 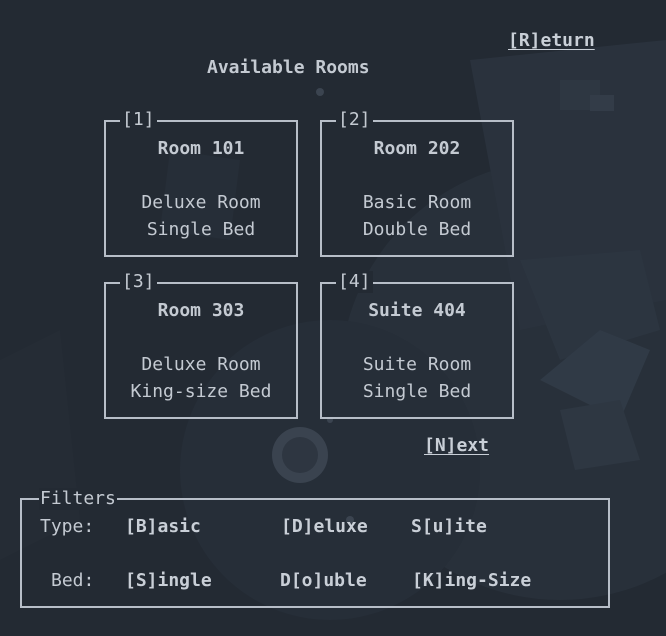 I want to click on room-name: Room 303, so click(x=201, y=310).